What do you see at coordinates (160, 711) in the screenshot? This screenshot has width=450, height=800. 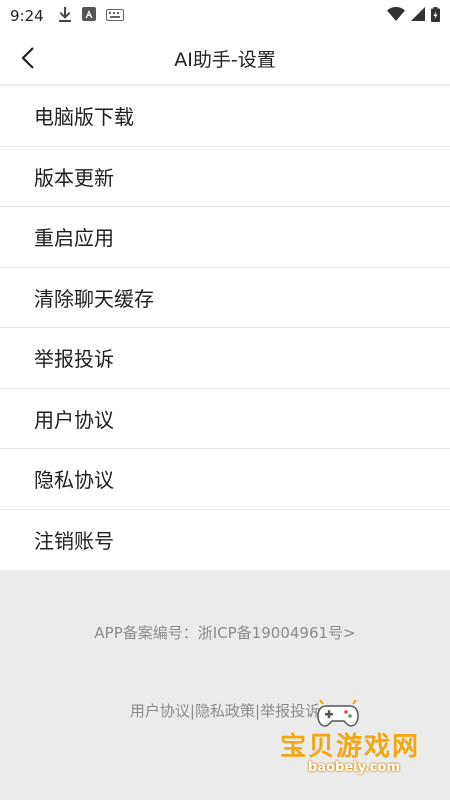 I see `footer-link-user-agreement: 用户协议` at bounding box center [160, 711].